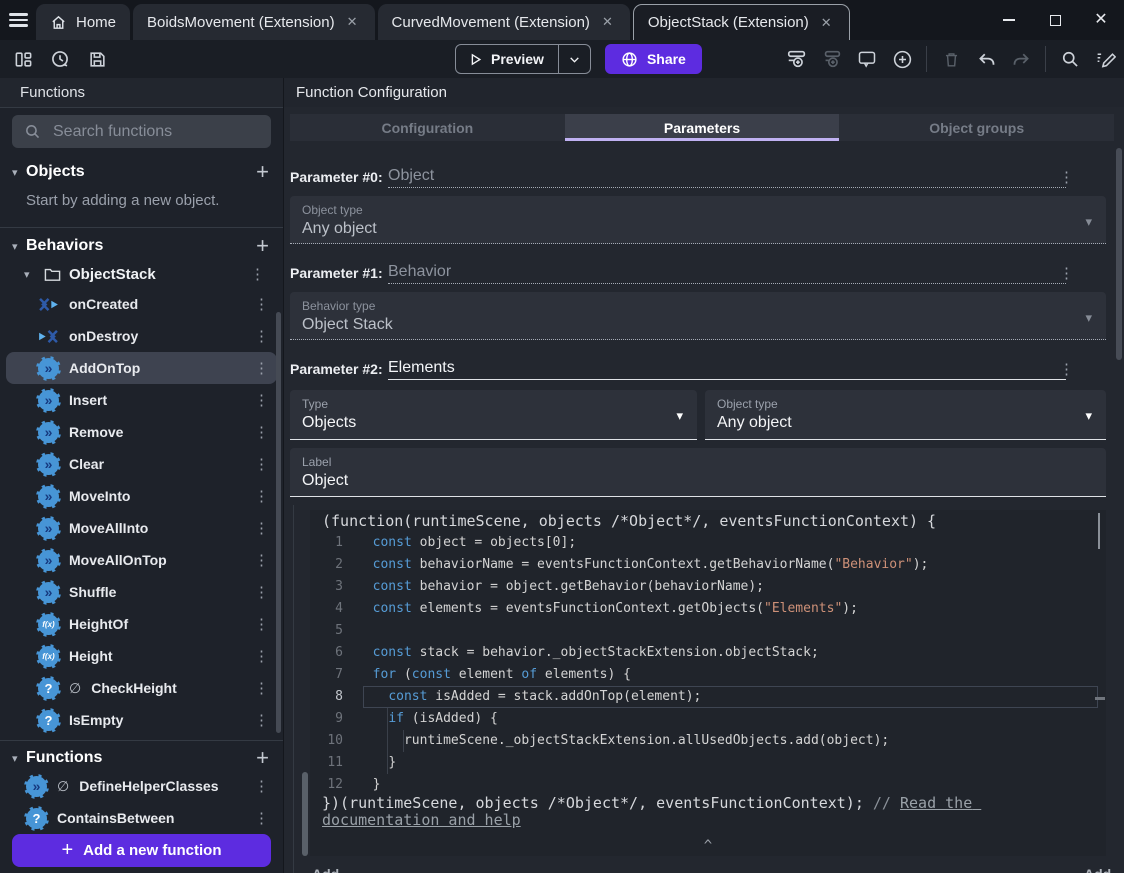 Image resolution: width=1124 pixels, height=873 pixels. Describe the element at coordinates (141, 304) in the screenshot. I see `function-item-oncreated: onCreated ⋮` at that location.